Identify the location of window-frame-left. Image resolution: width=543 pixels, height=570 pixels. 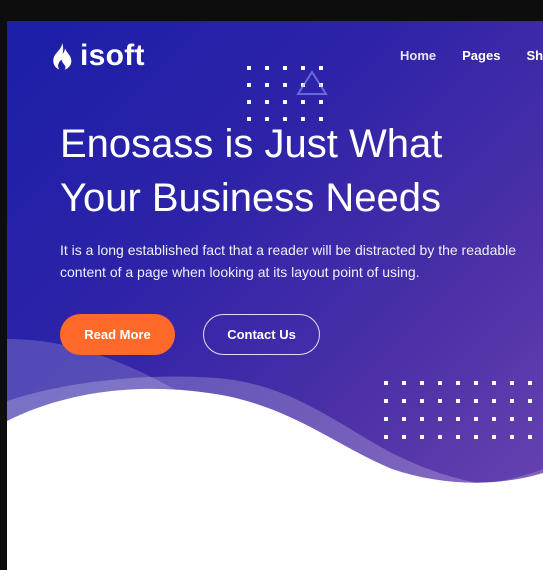
(3, 295).